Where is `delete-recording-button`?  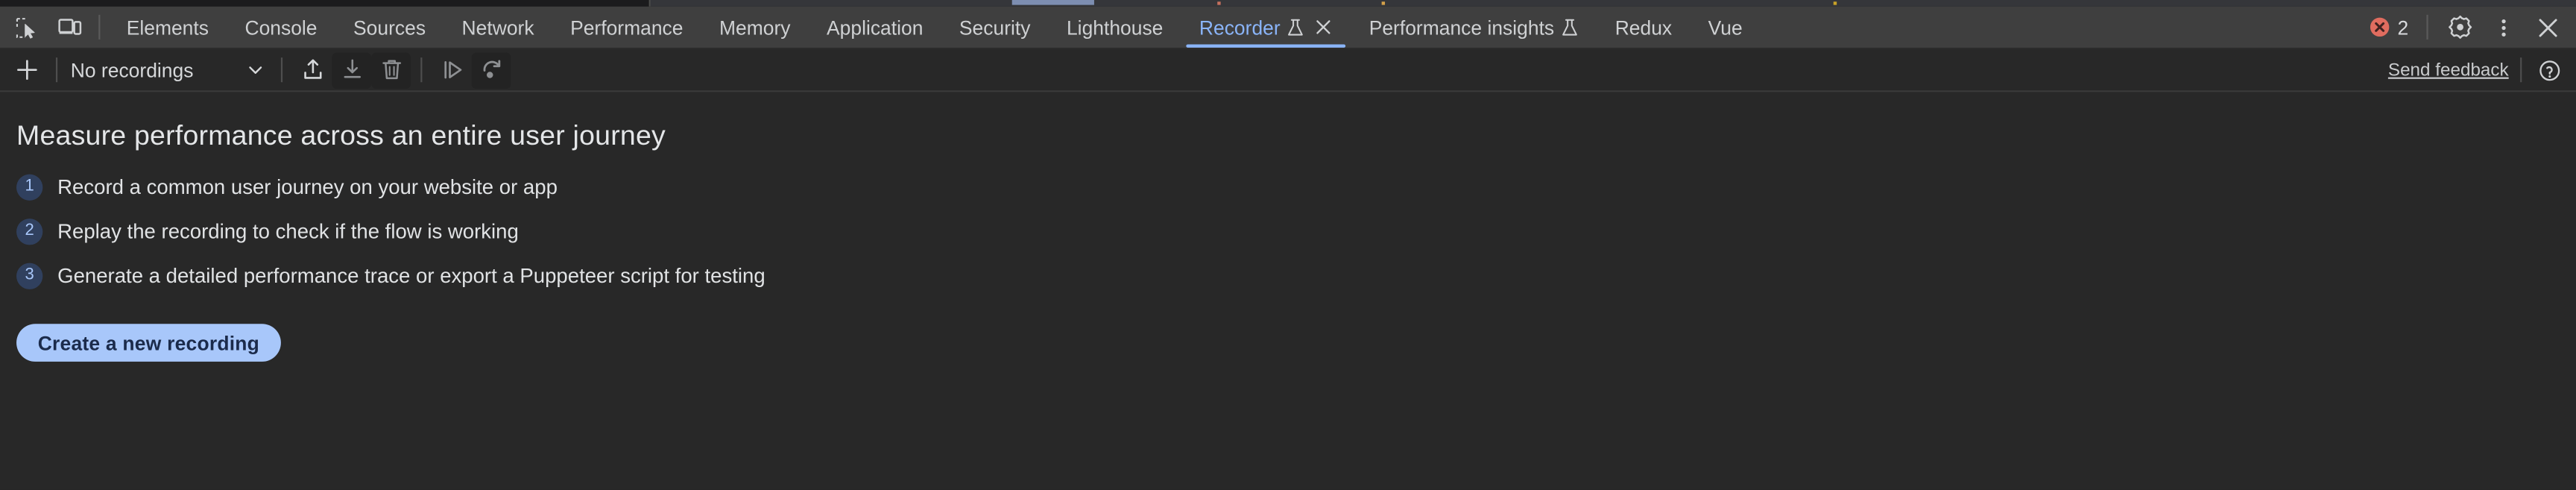 delete-recording-button is located at coordinates (391, 69).